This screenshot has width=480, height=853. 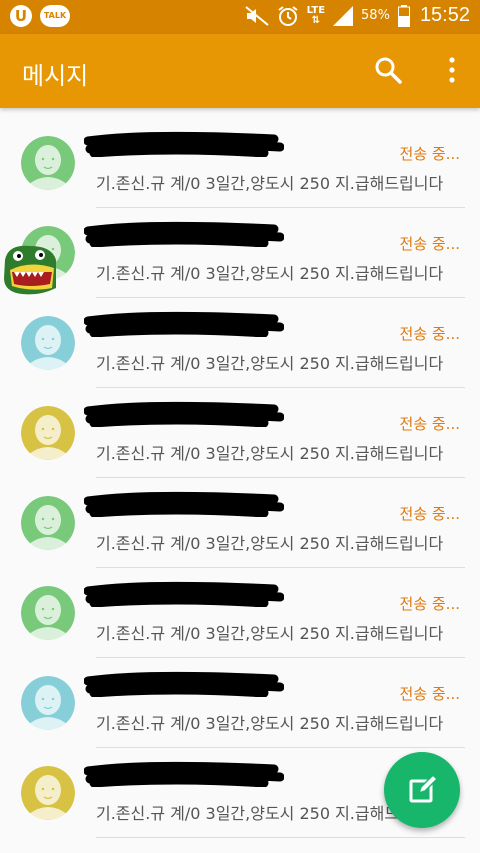 What do you see at coordinates (343, 15) in the screenshot?
I see `signal-icon` at bounding box center [343, 15].